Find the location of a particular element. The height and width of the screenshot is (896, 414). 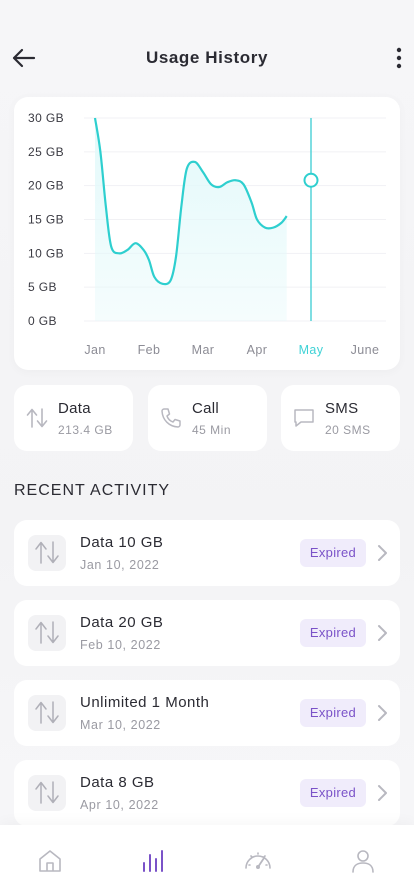

stat-label: Data is located at coordinates (74, 408).